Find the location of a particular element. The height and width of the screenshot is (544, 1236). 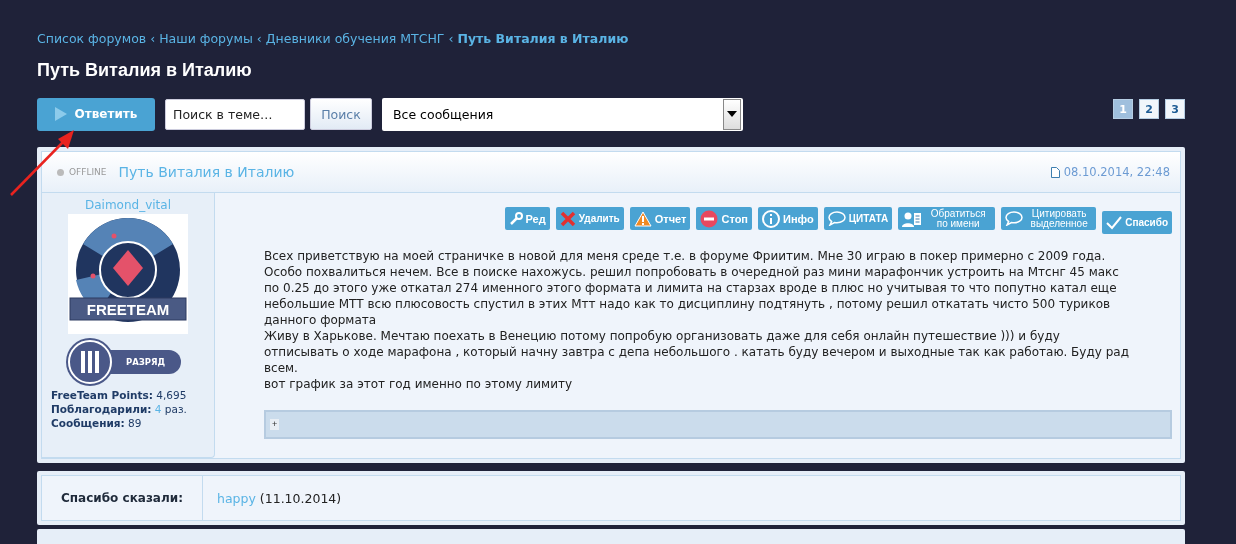

post-paragraph: Всех приветствую на моей страничке в новой для меня среде т.е. в форуме Фриитим. Мне 30 играю в покер примерно с 2009 года. is located at coordinates (685, 256).